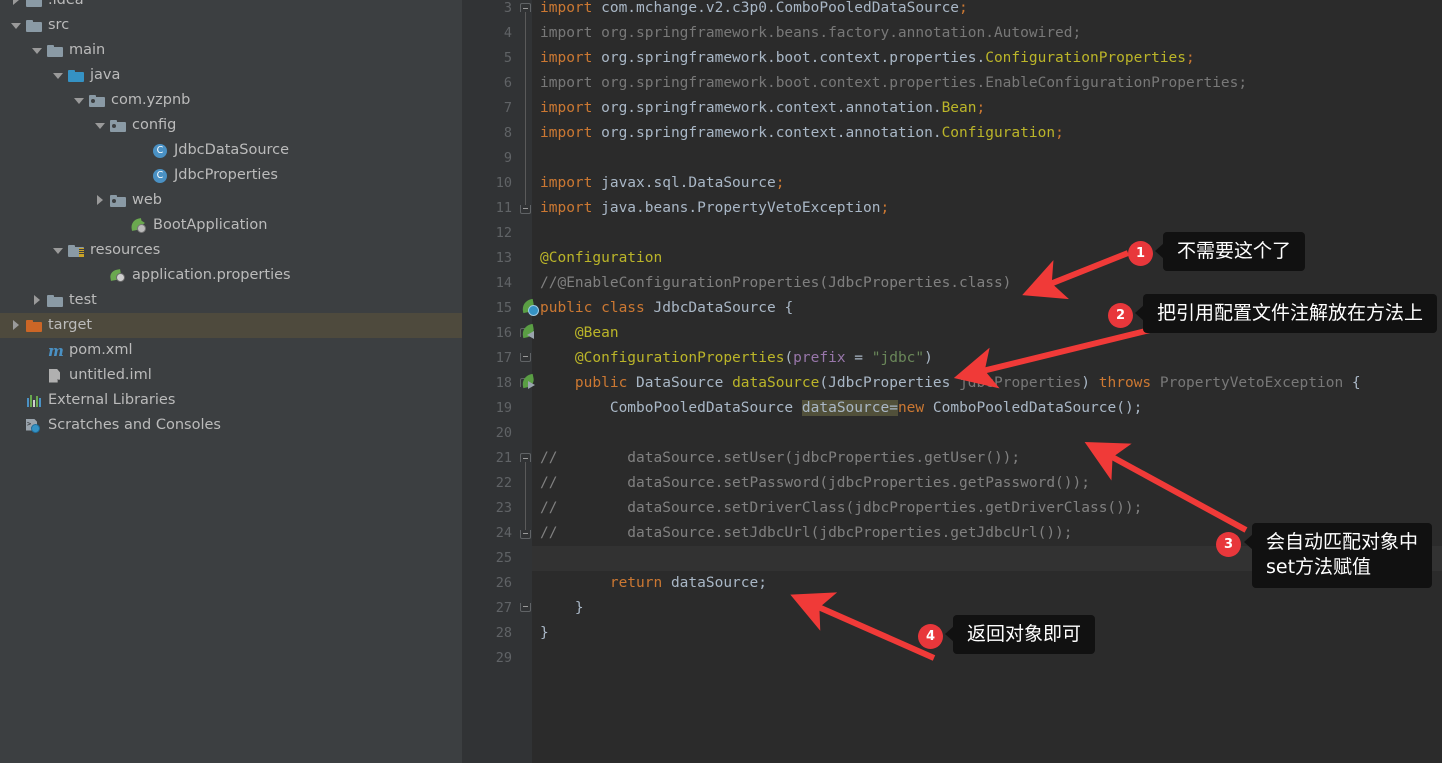 Image resolution: width=1442 pixels, height=763 pixels. I want to click on tree-item-label: JdbcProperties, so click(226, 175).